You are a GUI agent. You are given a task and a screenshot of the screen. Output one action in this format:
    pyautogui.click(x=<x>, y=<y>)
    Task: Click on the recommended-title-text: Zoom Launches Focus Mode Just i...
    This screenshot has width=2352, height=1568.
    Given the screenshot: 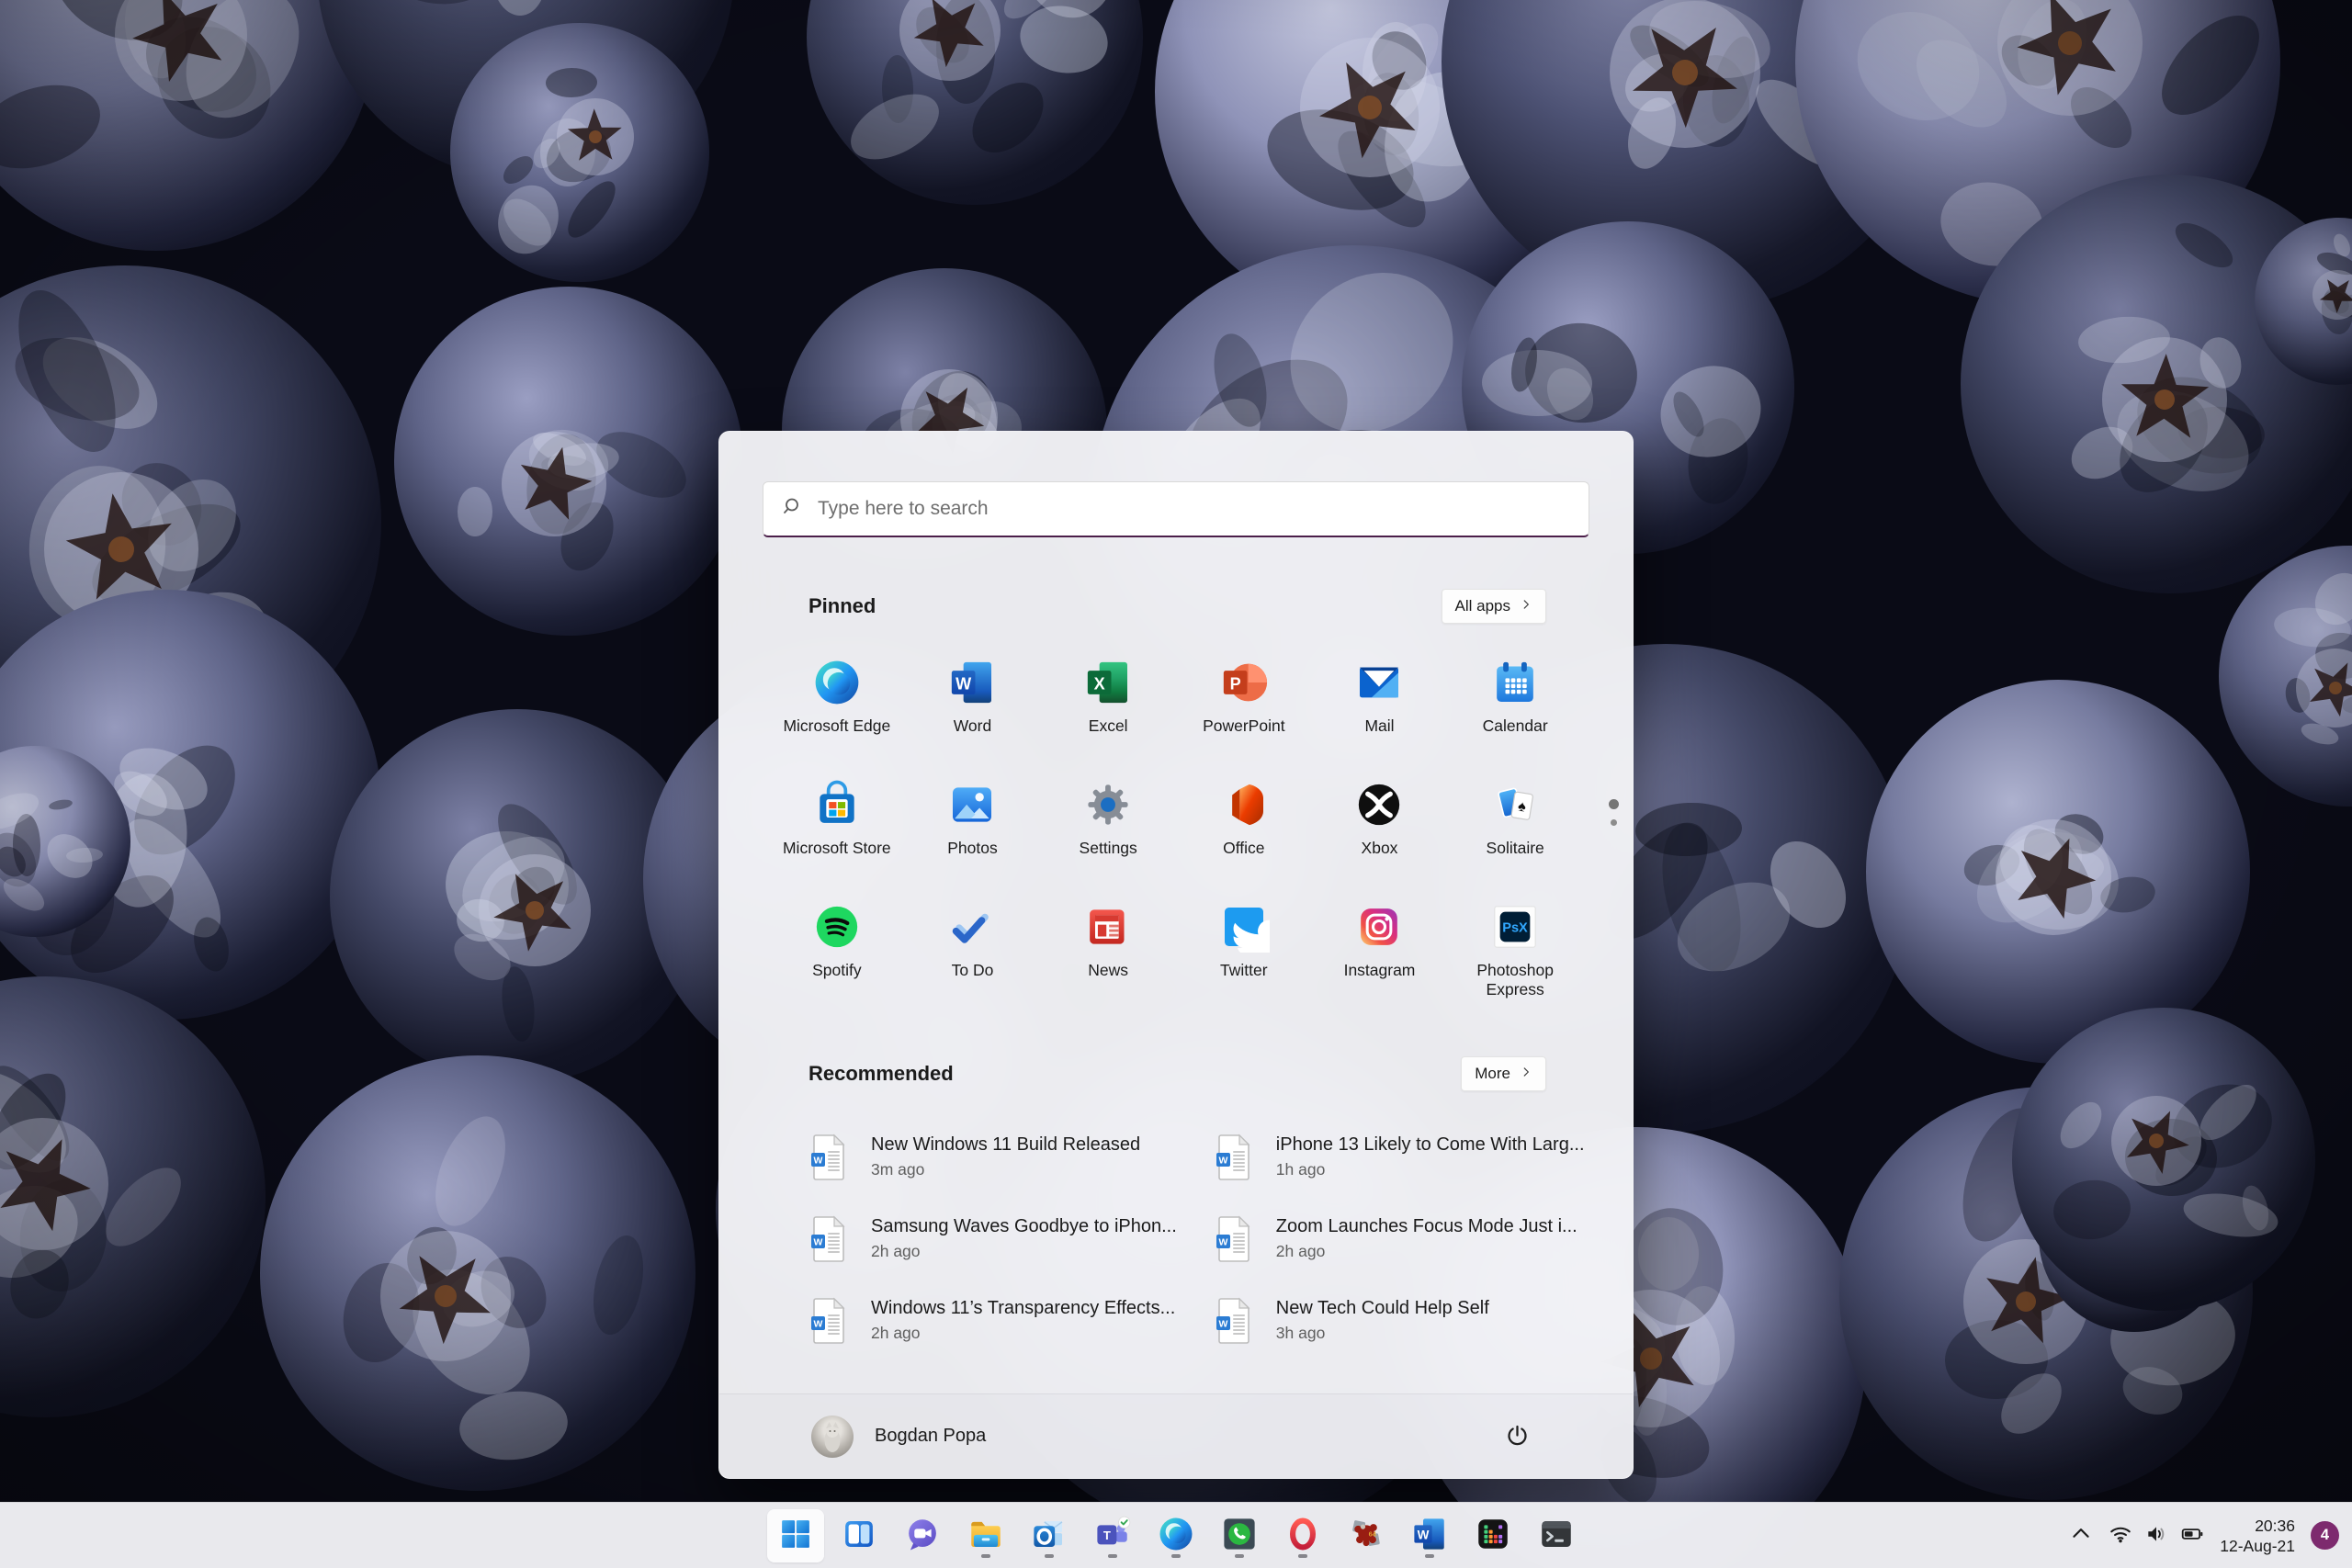 What is the action you would take?
    pyautogui.click(x=1426, y=1226)
    